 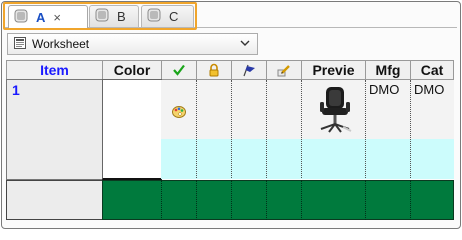 I want to click on dropdown-value: Worksheet, so click(x=61, y=44).